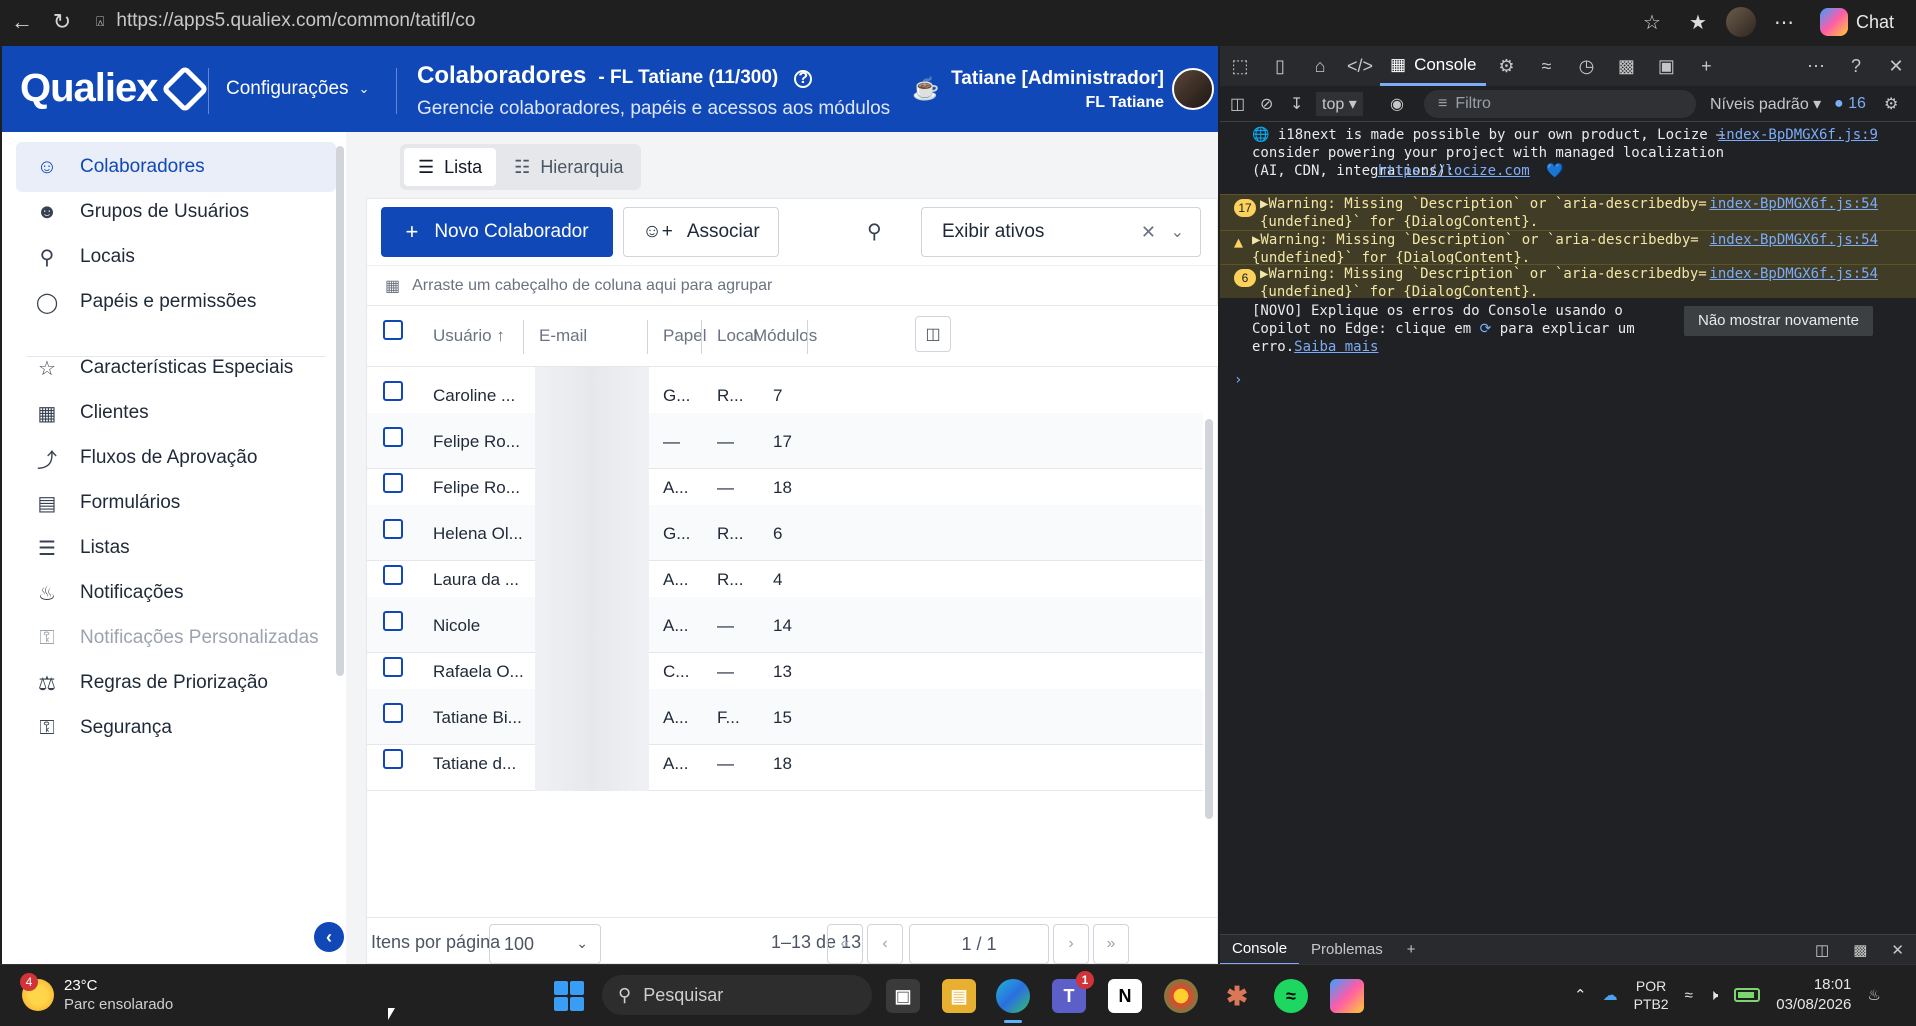 This screenshot has height=1026, width=1916. What do you see at coordinates (1586, 66) in the screenshot?
I see `performance-icon: ◷` at bounding box center [1586, 66].